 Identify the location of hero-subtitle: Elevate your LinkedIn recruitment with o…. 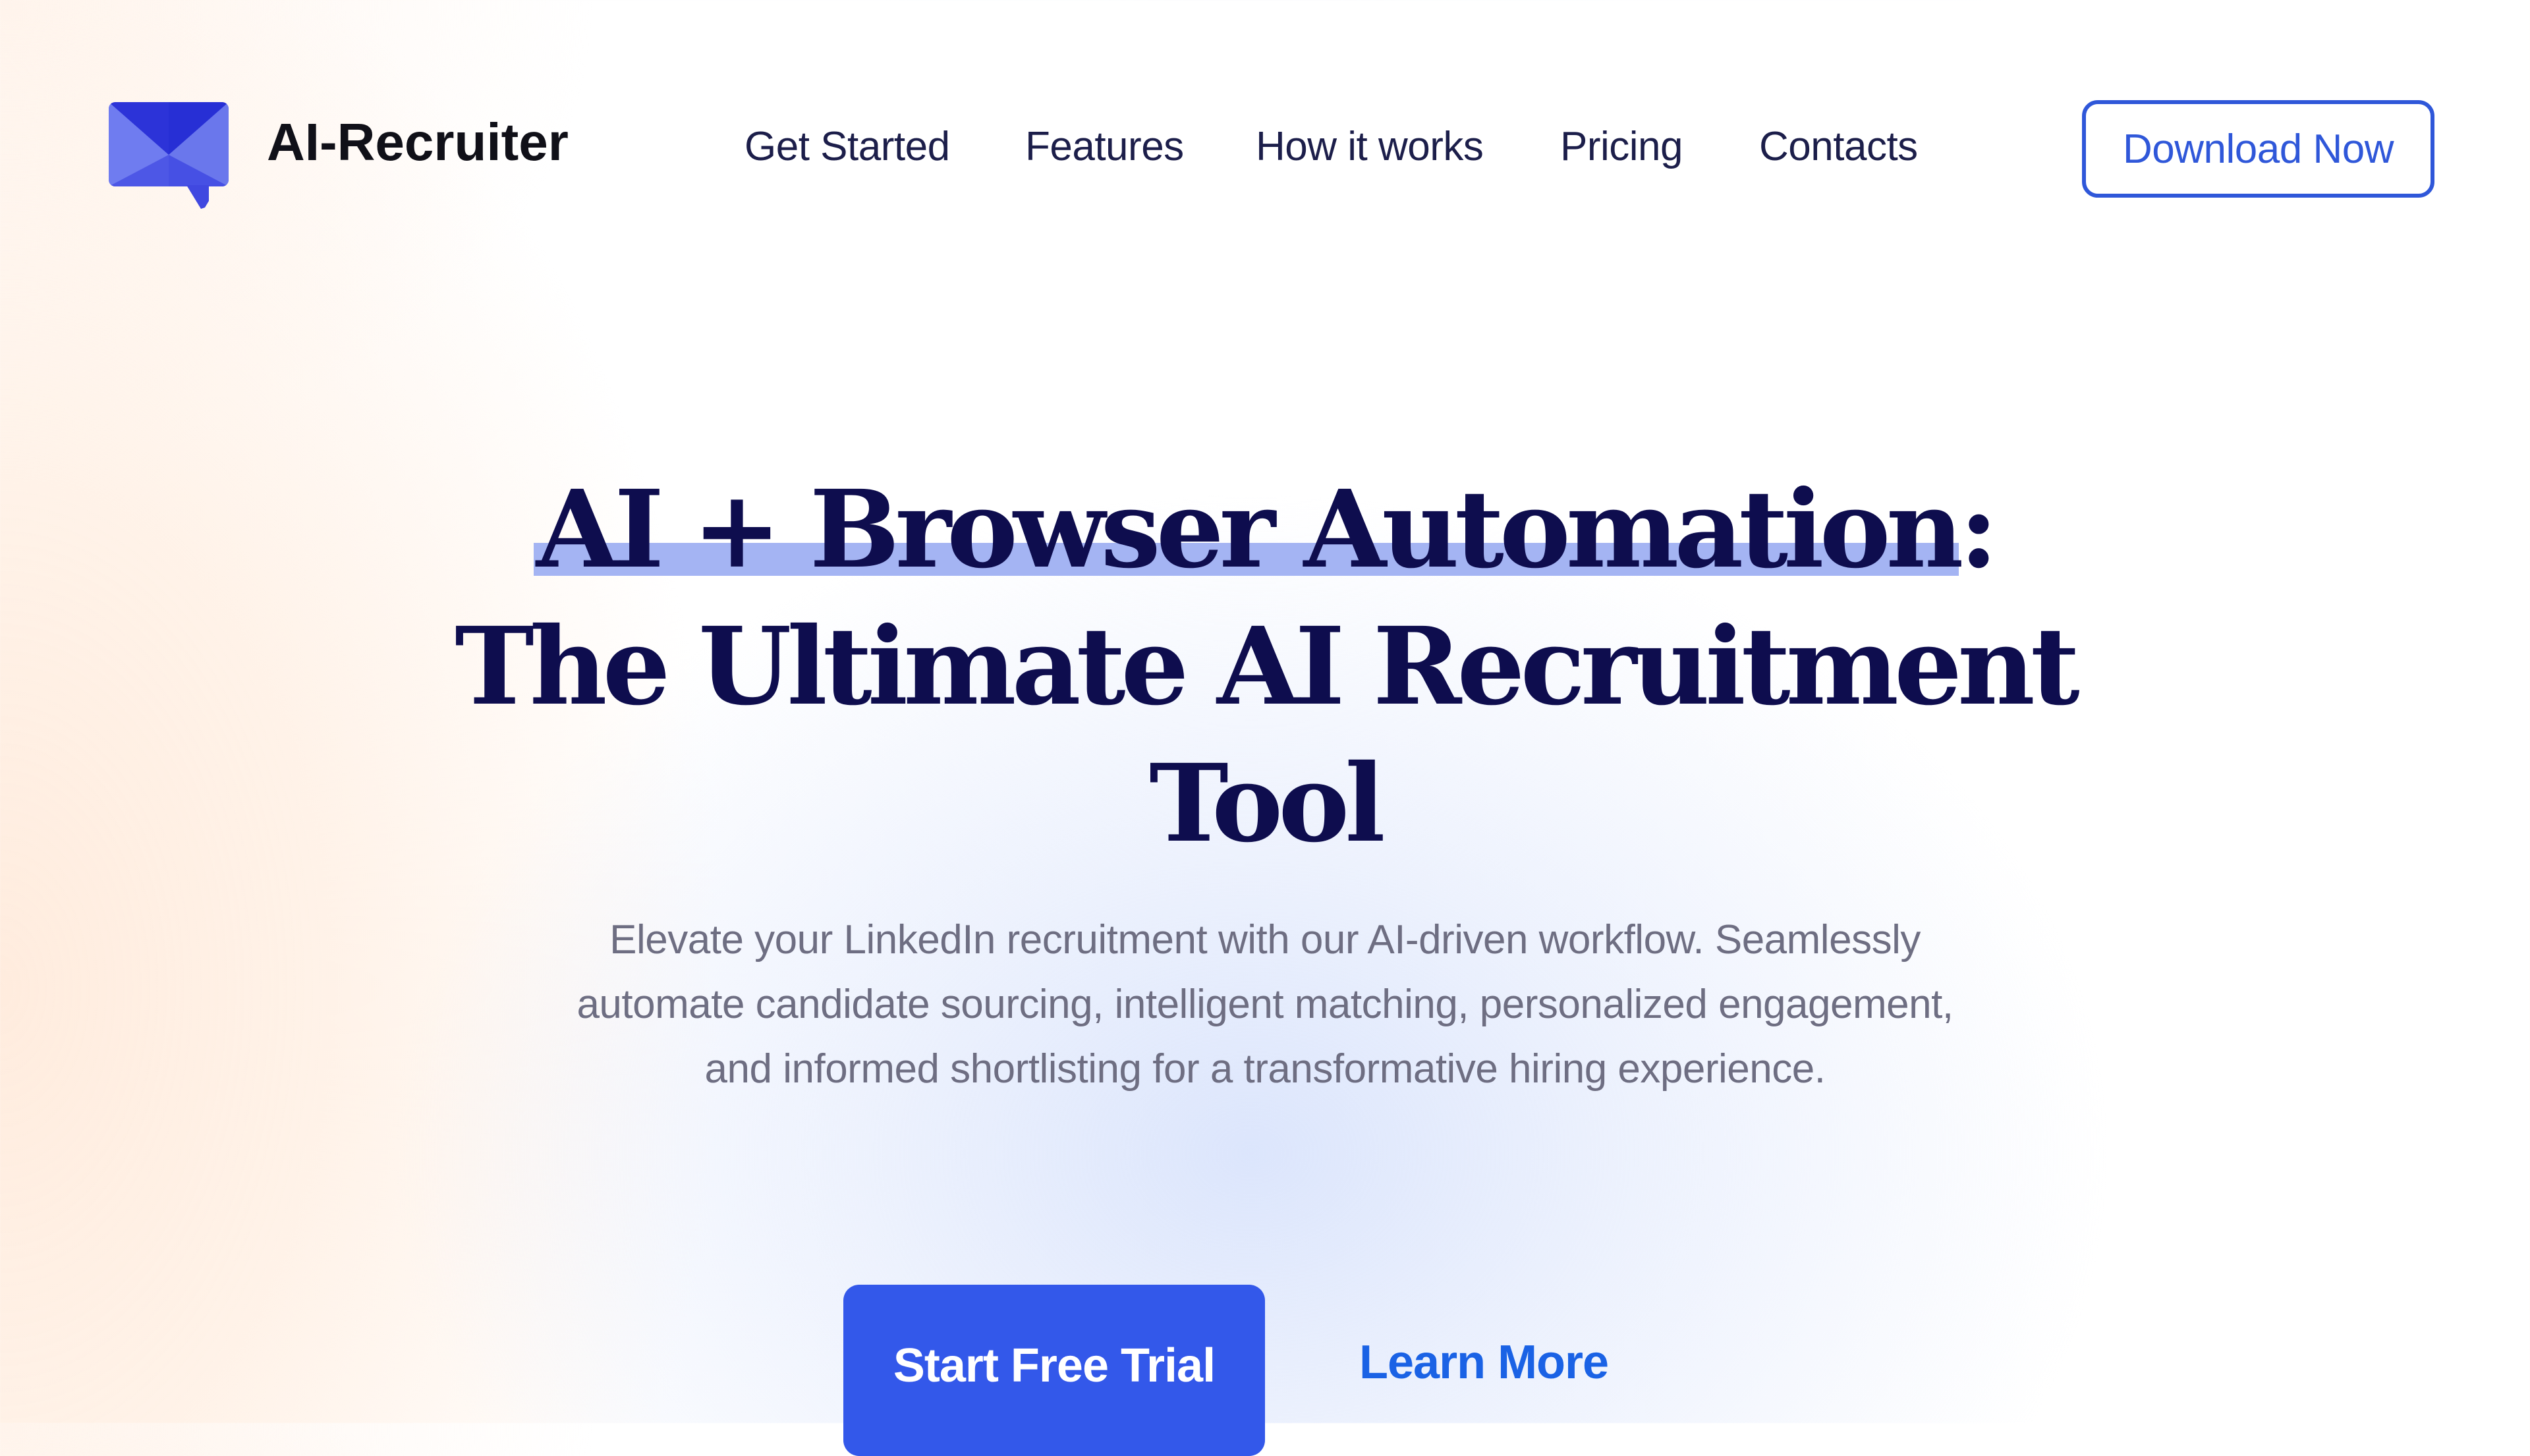
(1265, 1004).